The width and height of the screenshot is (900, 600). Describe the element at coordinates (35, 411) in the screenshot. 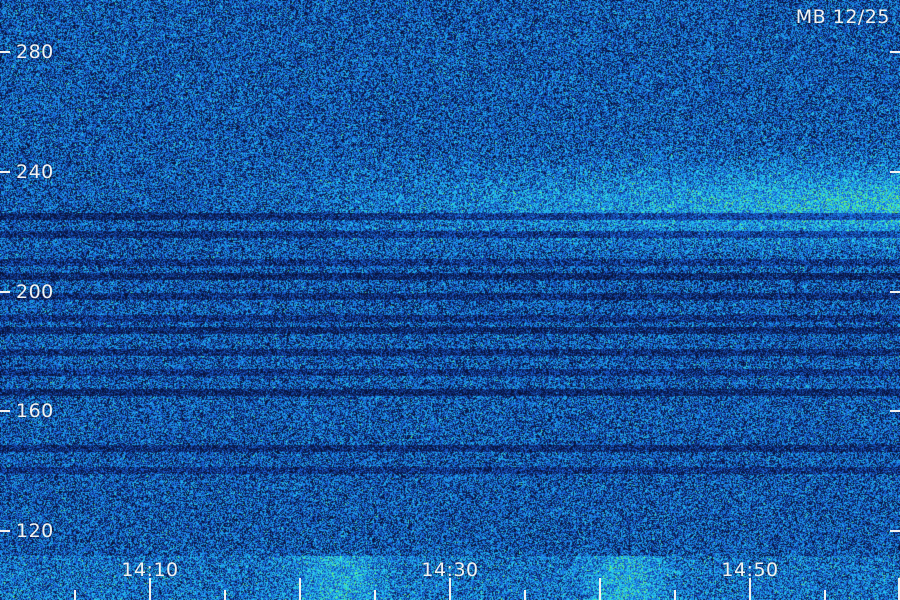

I see `y-label-160: 160` at that location.